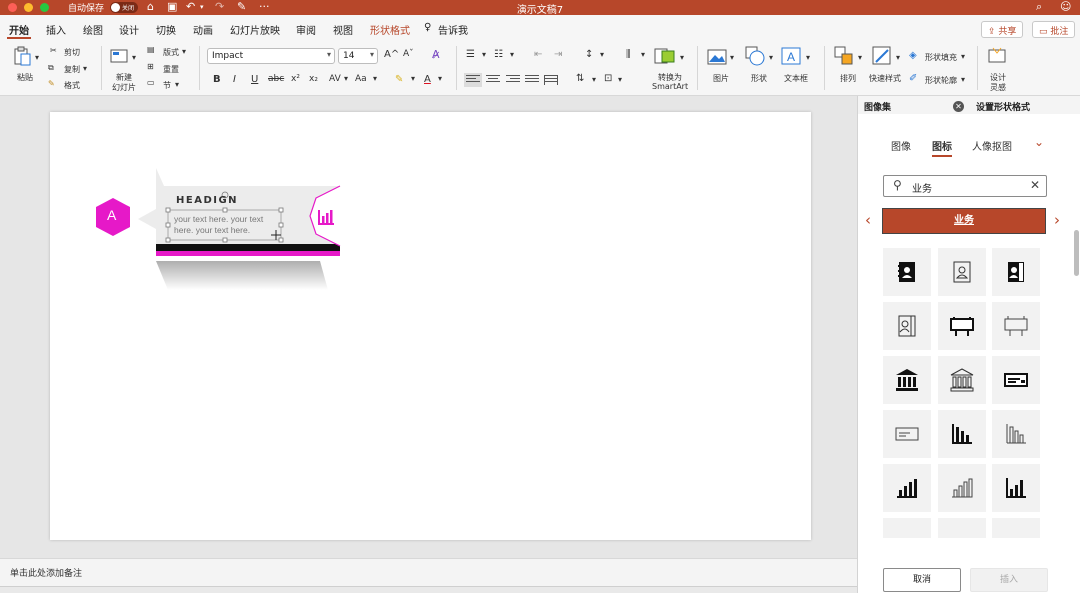 This screenshot has height=593, width=1080. I want to click on align-text-icon: ⊡, so click(608, 78).